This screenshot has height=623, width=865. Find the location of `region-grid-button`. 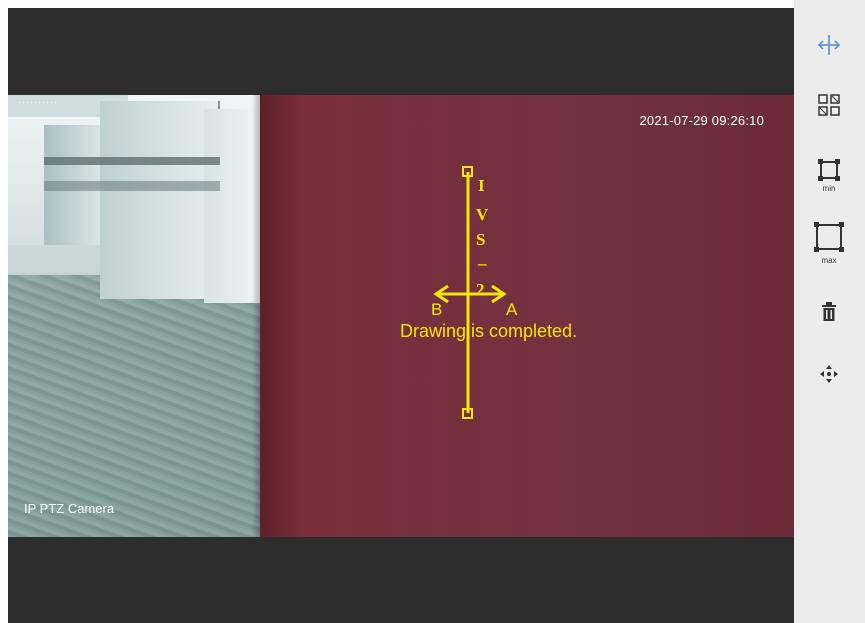

region-grid-button is located at coordinates (829, 105).